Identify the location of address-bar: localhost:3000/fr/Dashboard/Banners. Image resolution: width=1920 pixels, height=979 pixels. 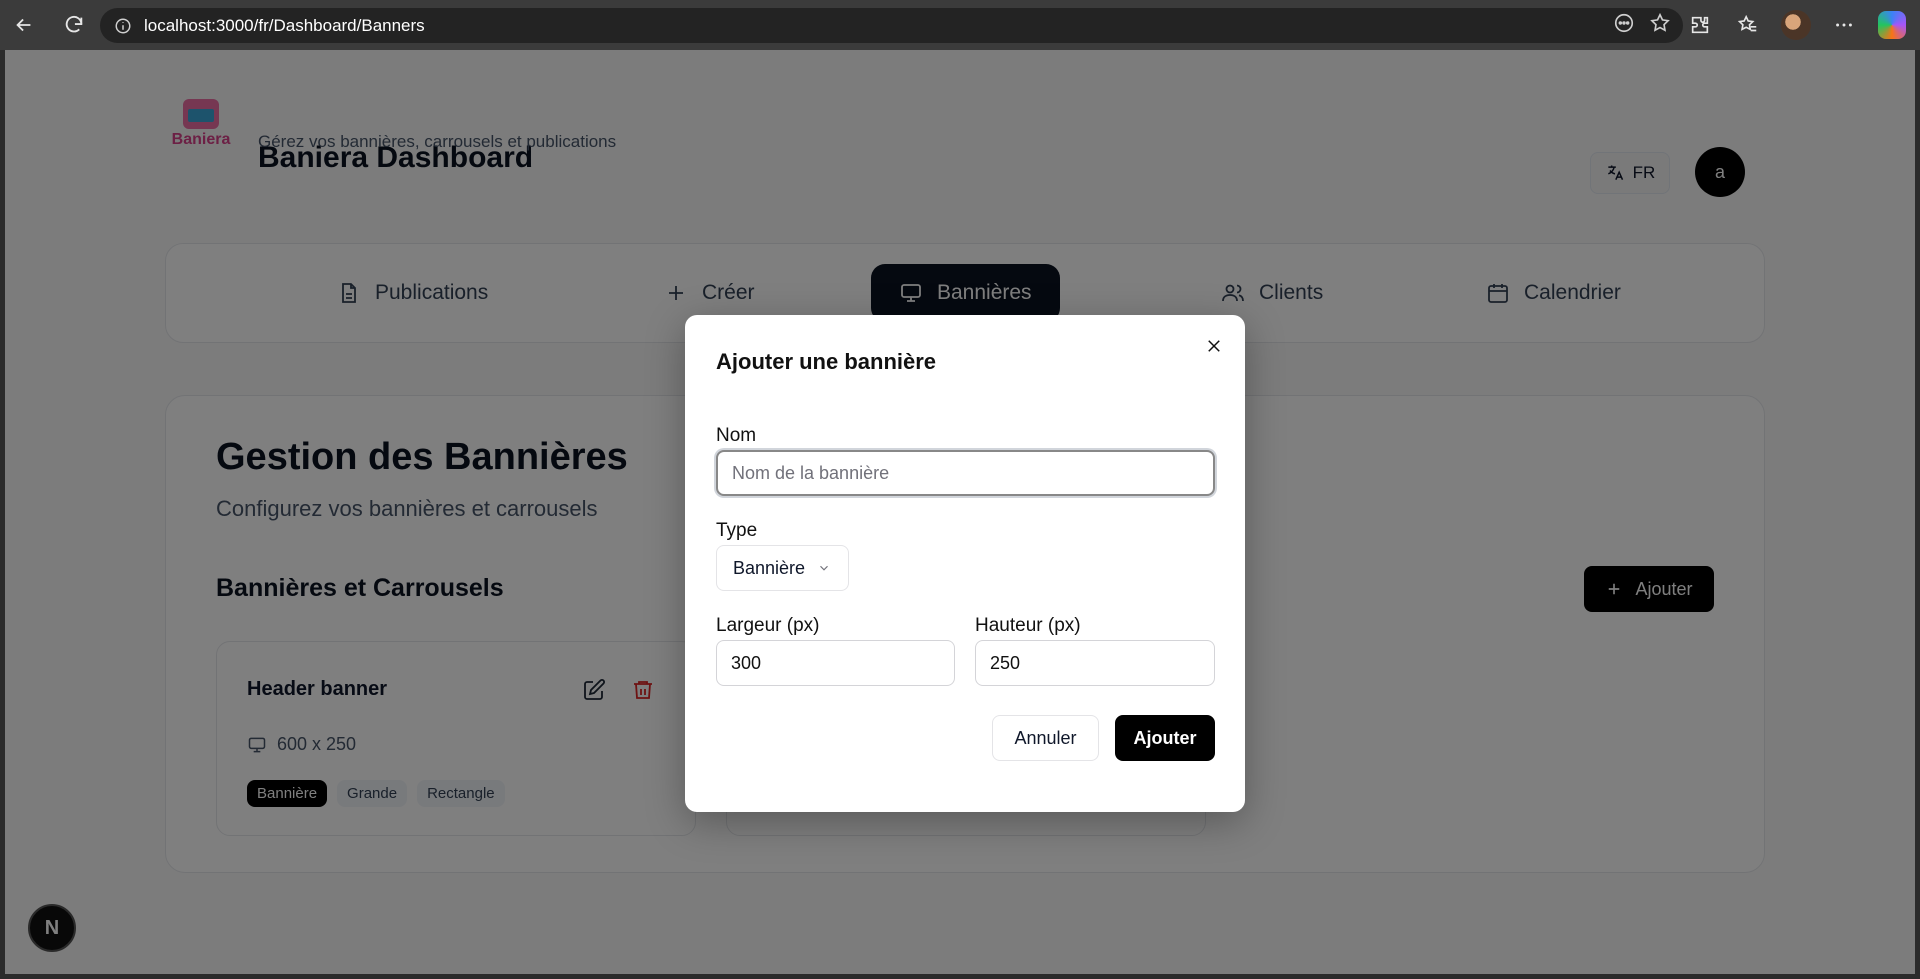
(891, 25).